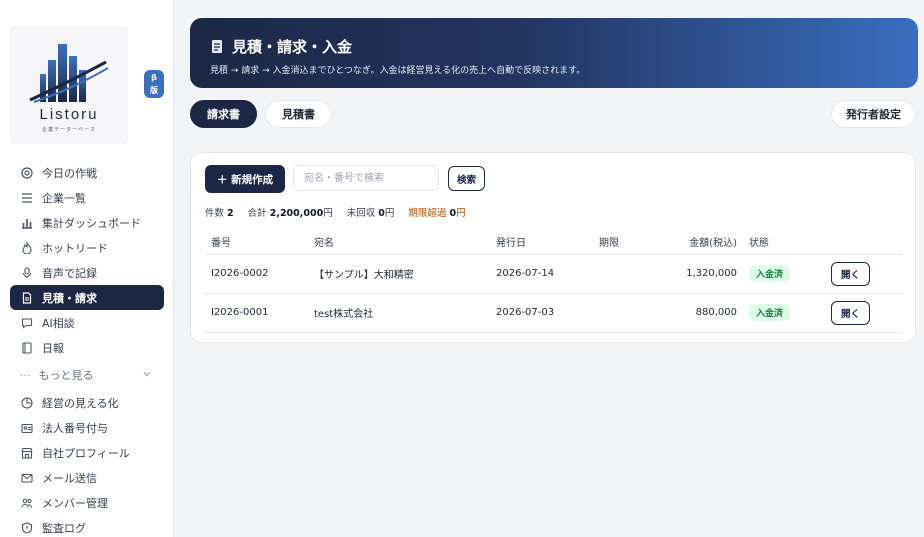 This screenshot has height=537, width=924. Describe the element at coordinates (27, 428) in the screenshot. I see `id-card-icon` at that location.